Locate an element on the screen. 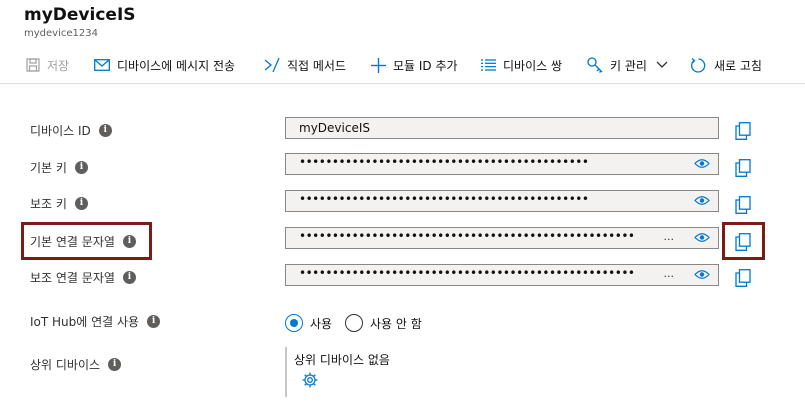  chevron-down-icon is located at coordinates (662, 64).